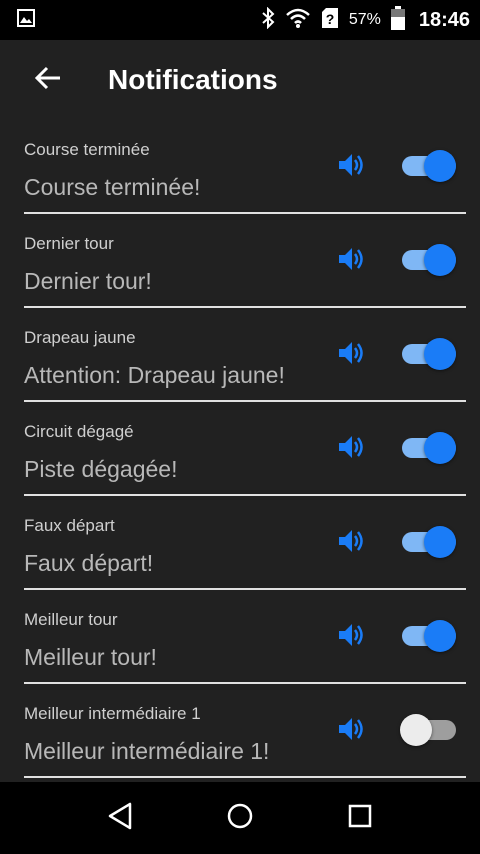  I want to click on home-circle-icon, so click(240, 818).